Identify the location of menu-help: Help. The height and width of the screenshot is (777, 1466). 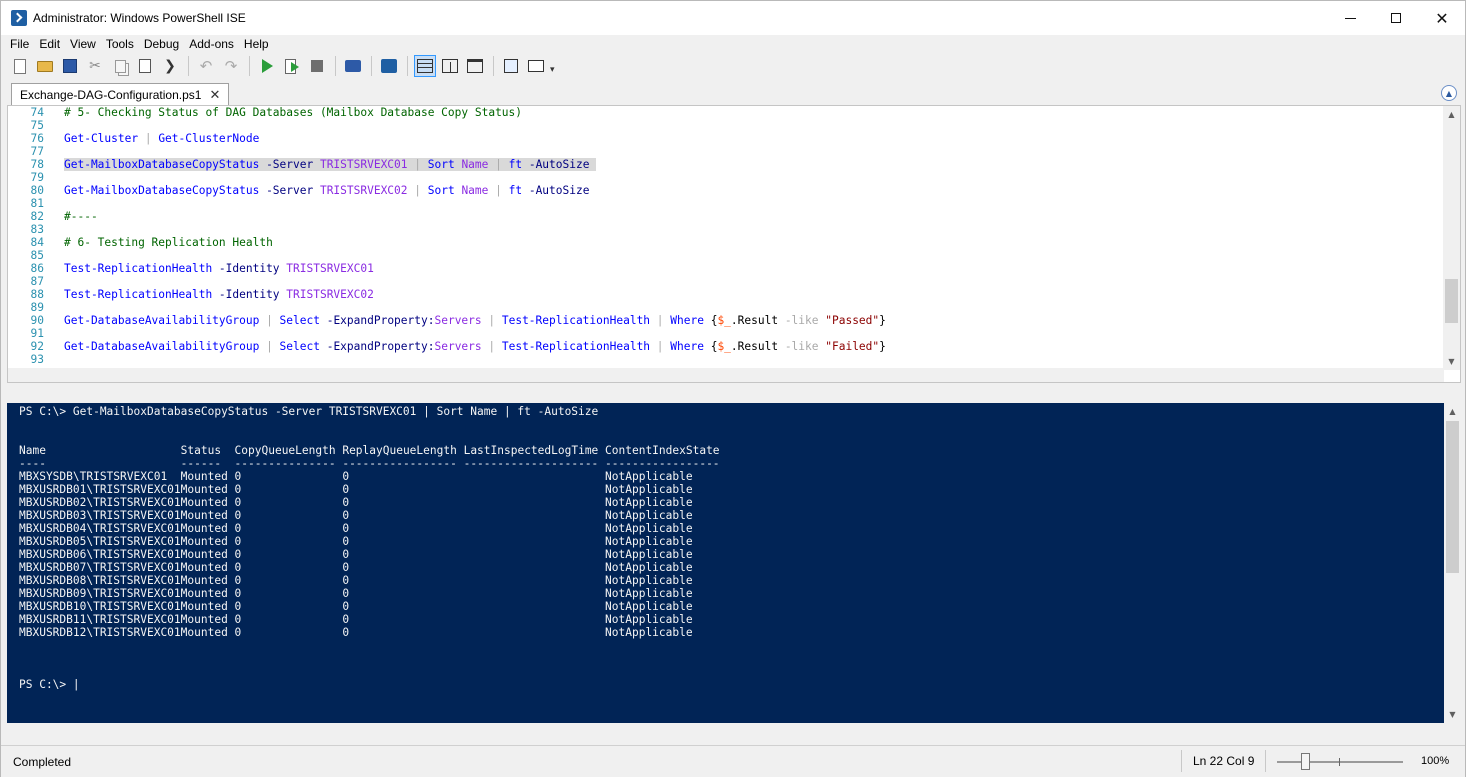
(256, 44).